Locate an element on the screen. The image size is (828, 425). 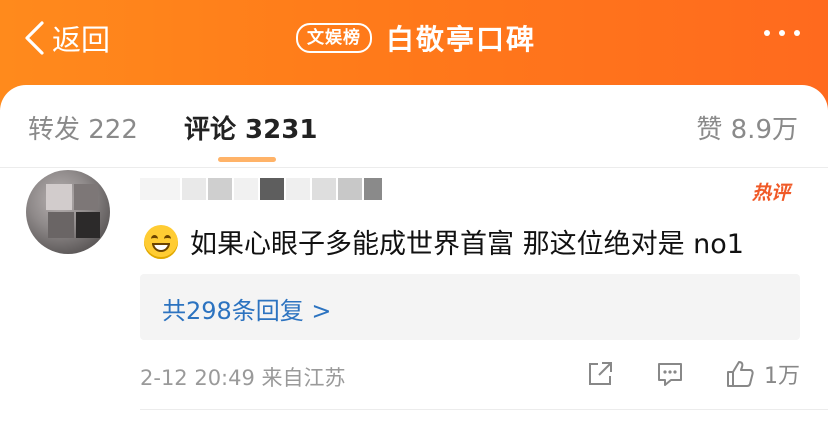
avatar is located at coordinates (68, 212).